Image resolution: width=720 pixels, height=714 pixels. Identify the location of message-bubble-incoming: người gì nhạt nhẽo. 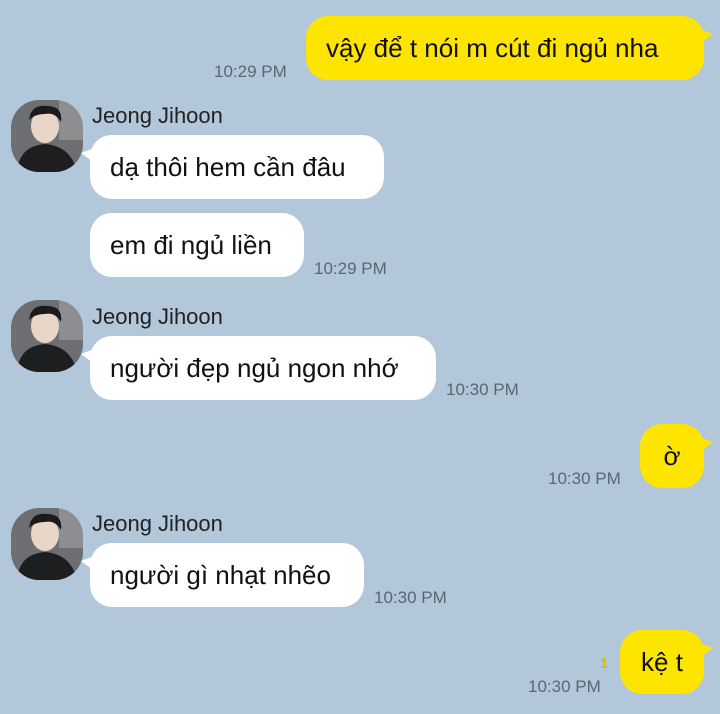
(222, 575).